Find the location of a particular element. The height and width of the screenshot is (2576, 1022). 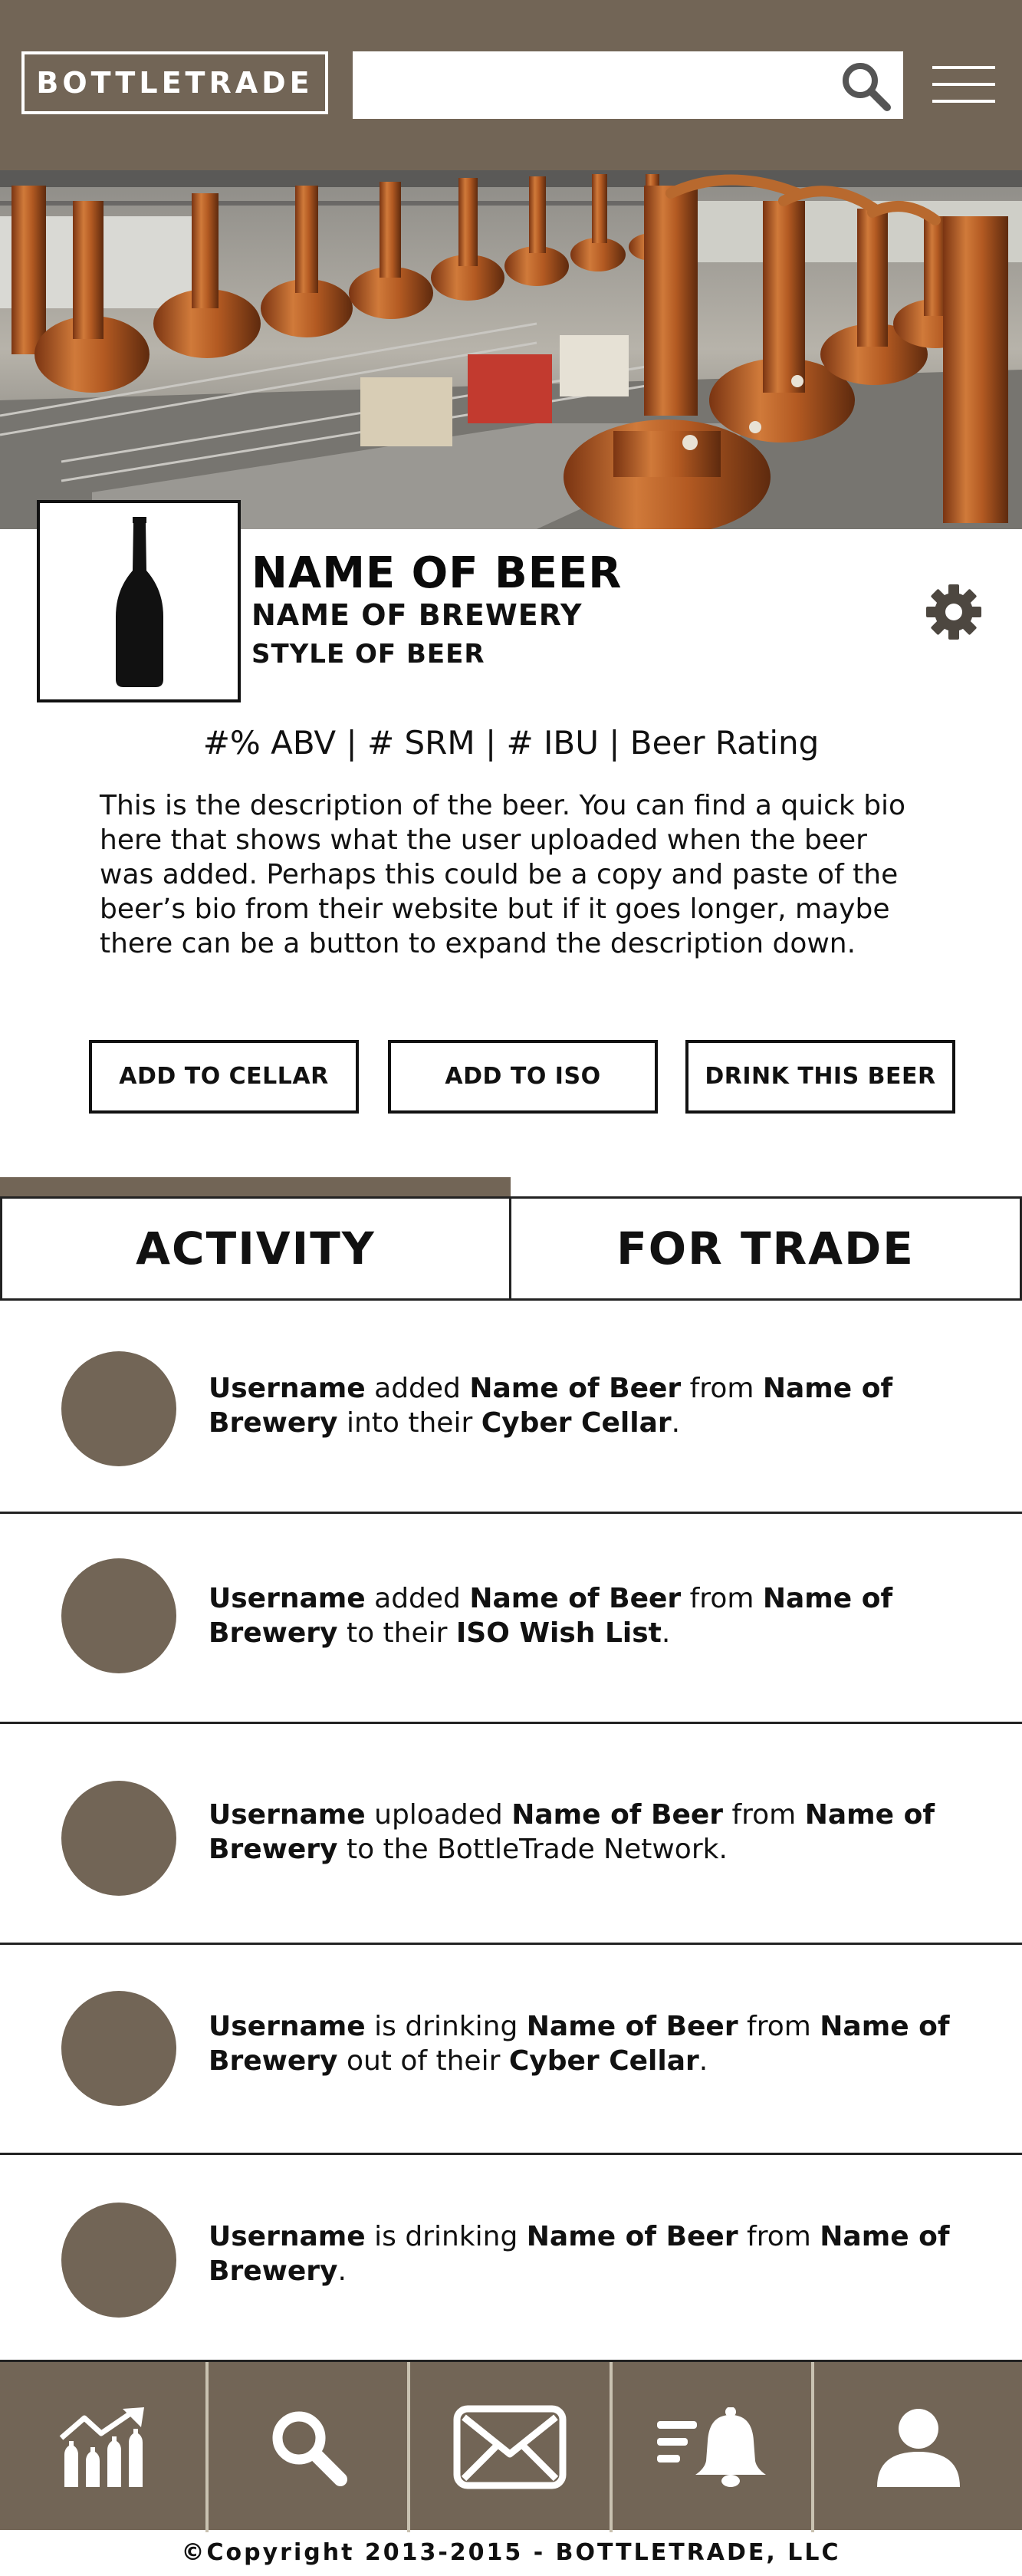

activity-text-run: out of their is located at coordinates (423, 2061).